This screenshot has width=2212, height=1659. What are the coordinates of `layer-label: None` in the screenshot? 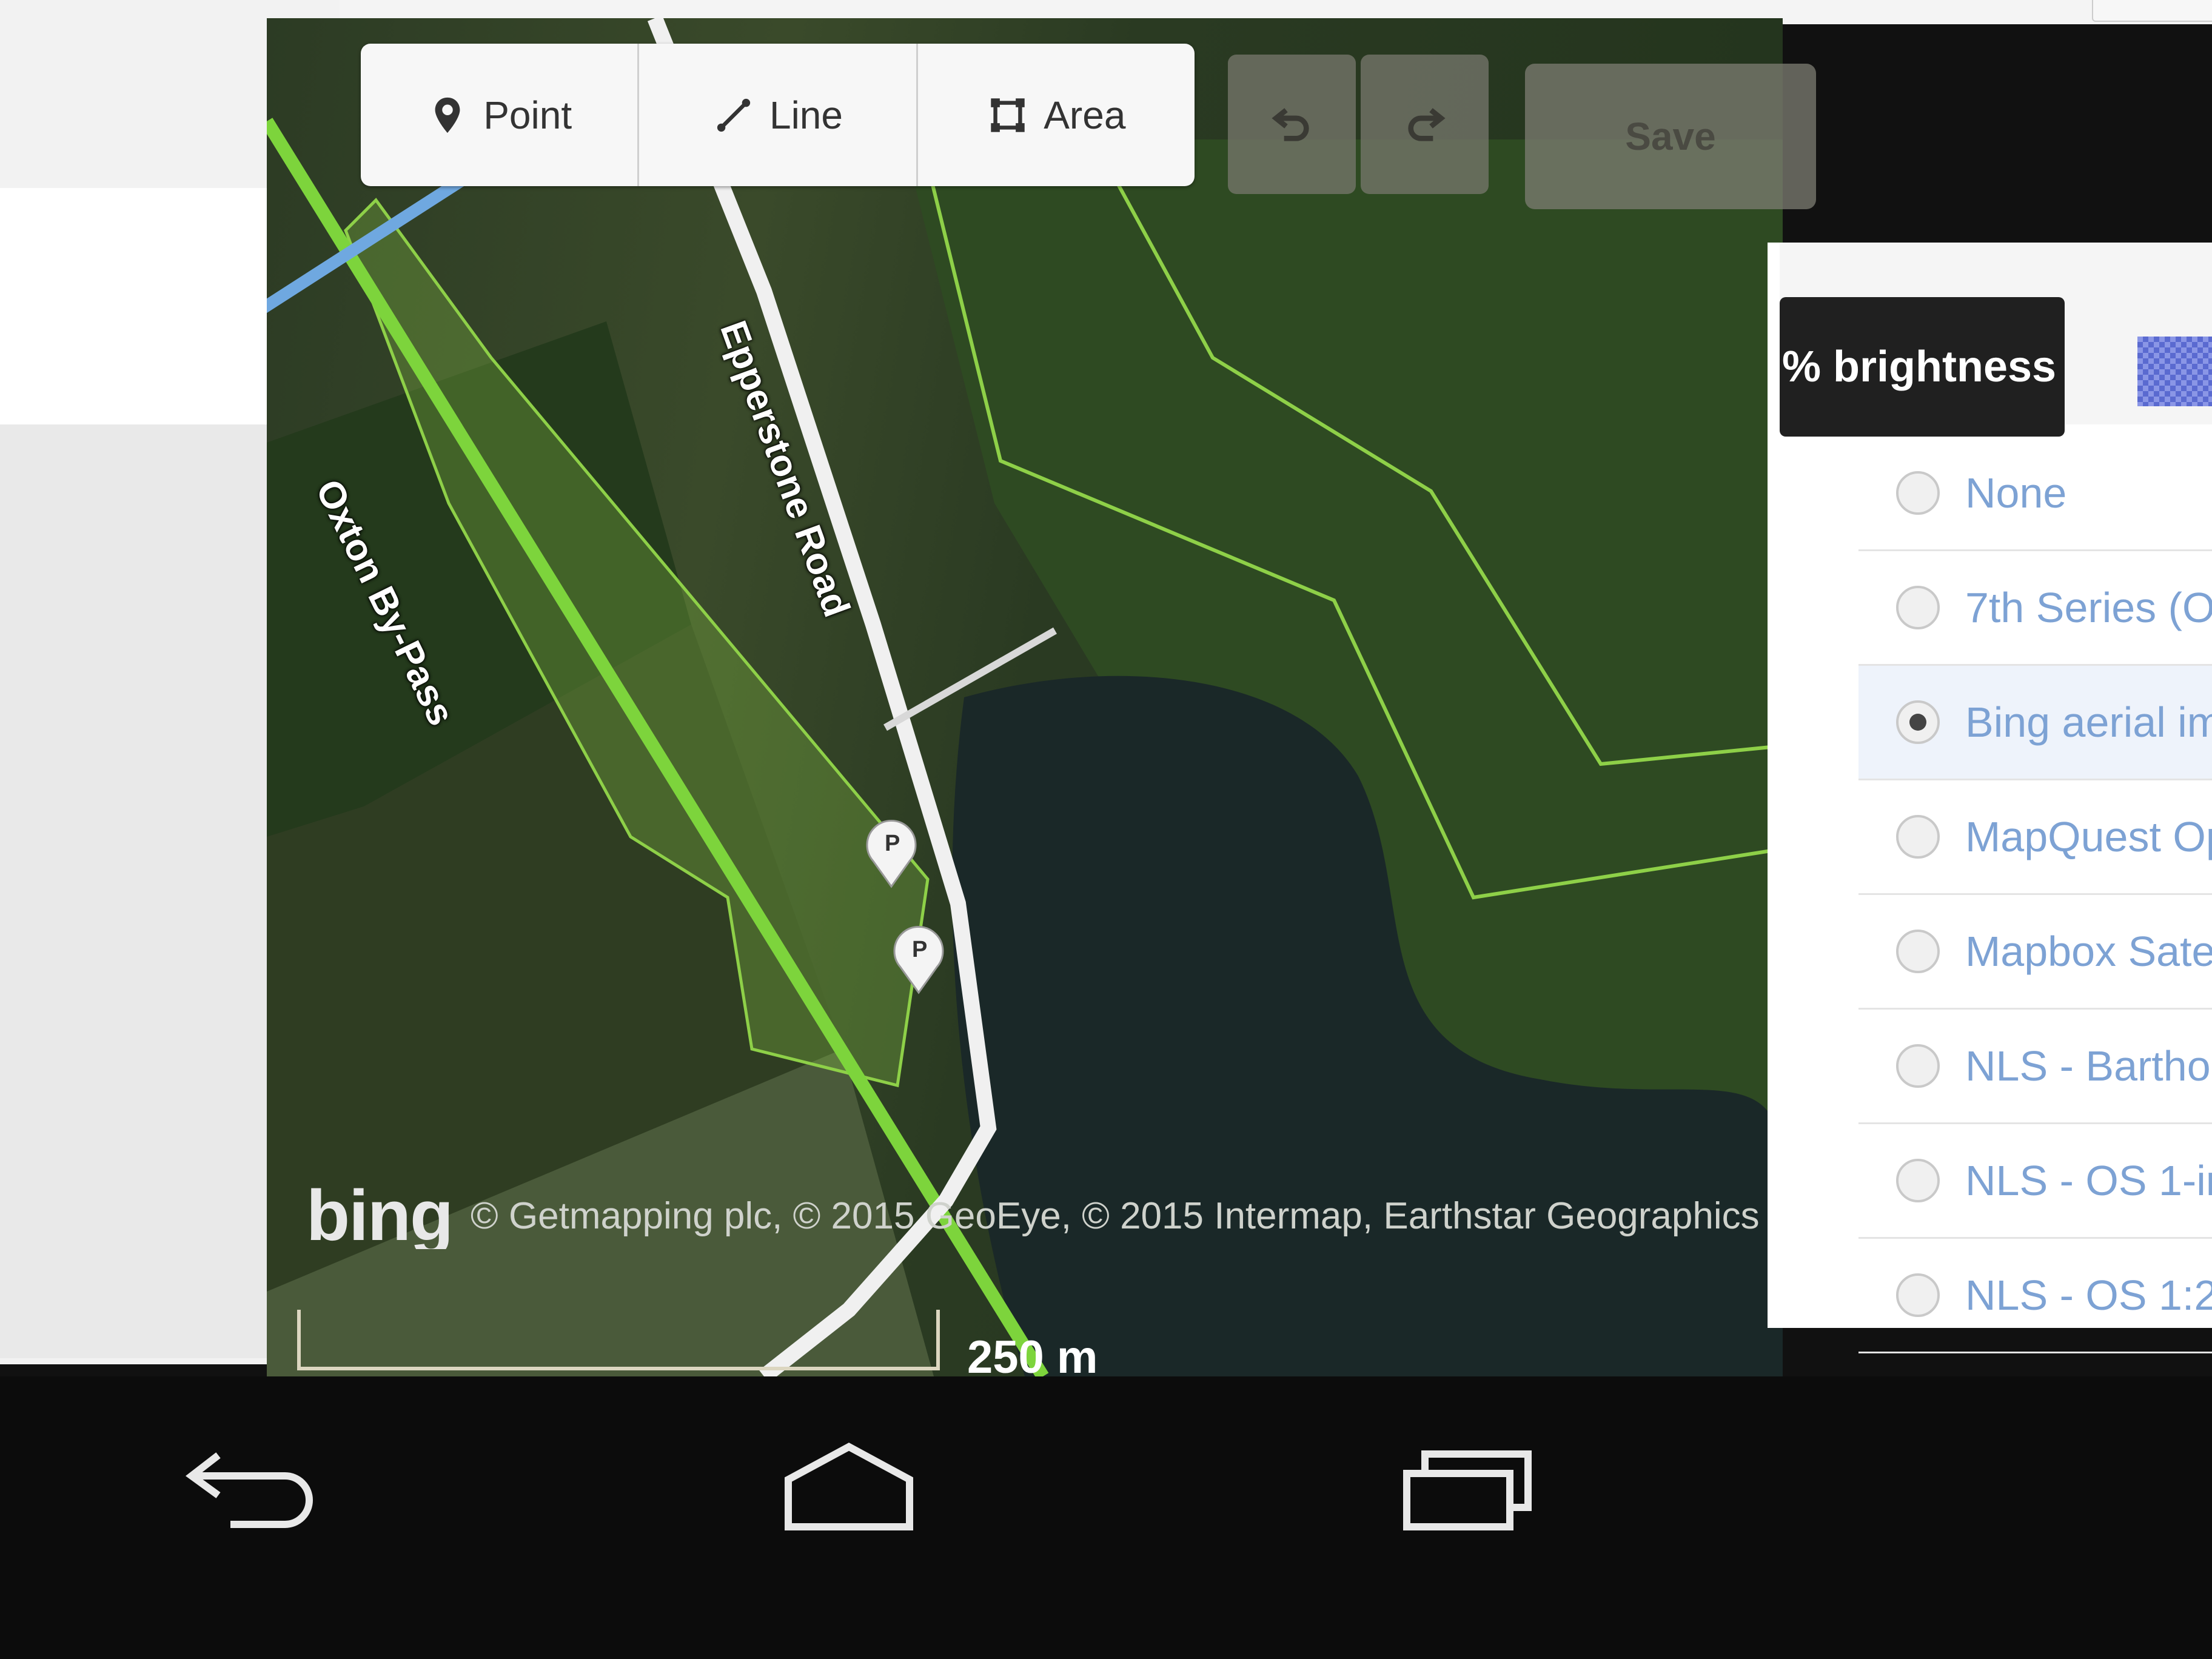 It's located at (2016, 493).